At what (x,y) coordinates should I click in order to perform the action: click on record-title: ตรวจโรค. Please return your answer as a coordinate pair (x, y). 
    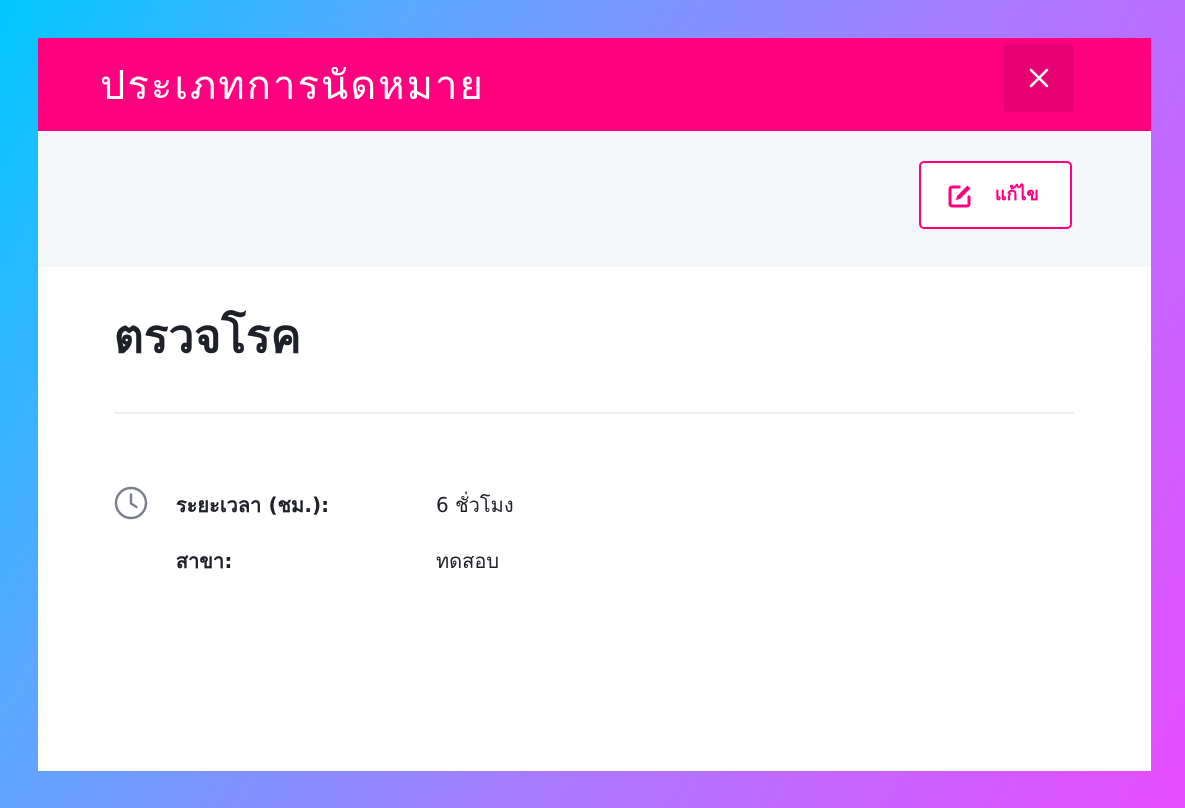
    Looking at the image, I should click on (208, 336).